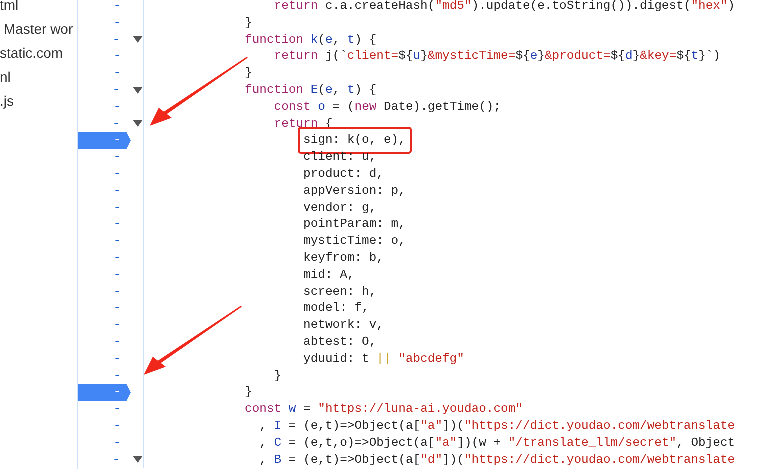 Image resolution: width=776 pixels, height=469 pixels. I want to click on code-line: return c.a.createHash("md5").update(e.toString()).digest("hex"), so click(505, 6).